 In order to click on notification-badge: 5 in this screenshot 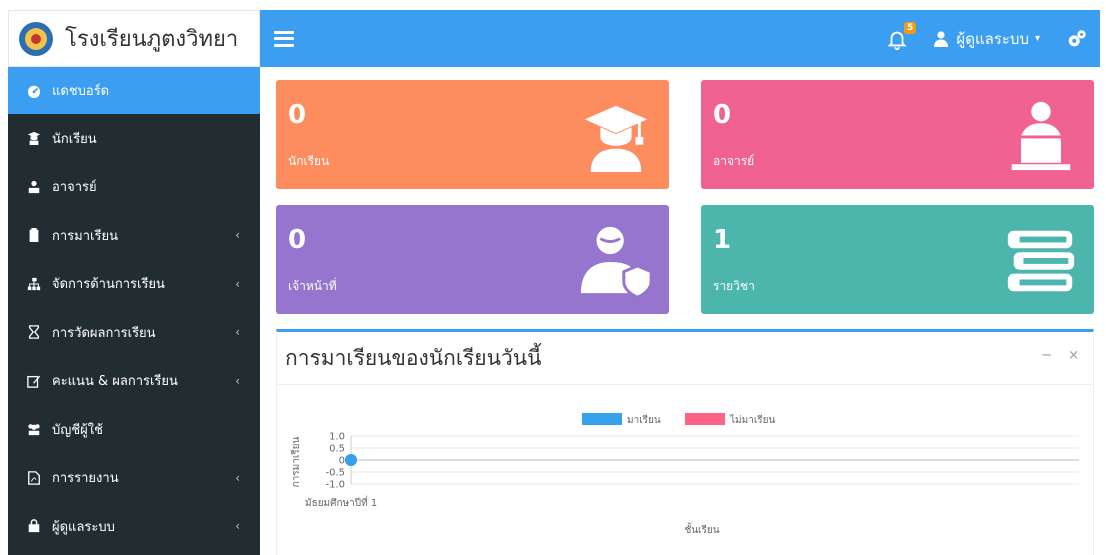, I will do `click(910, 27)`.